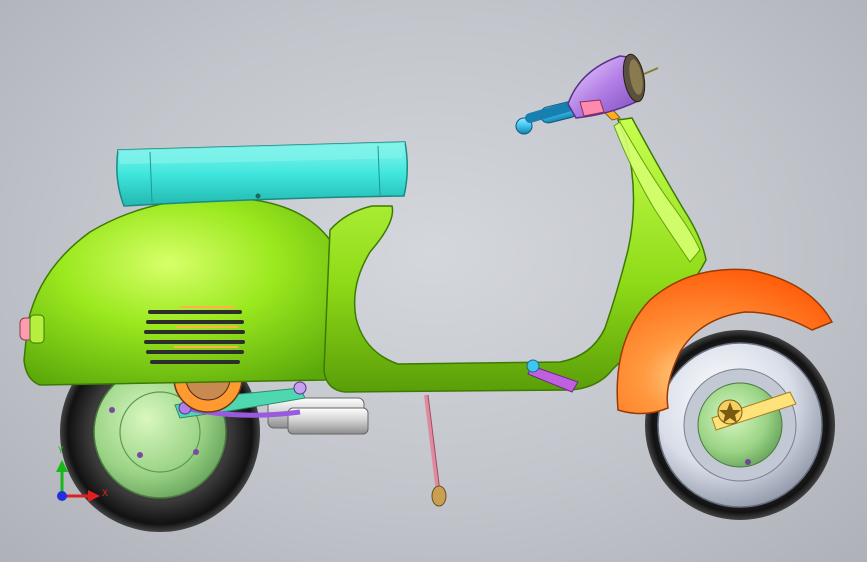  Describe the element at coordinates (61, 451) in the screenshot. I see `triad-y-label: Y` at that location.